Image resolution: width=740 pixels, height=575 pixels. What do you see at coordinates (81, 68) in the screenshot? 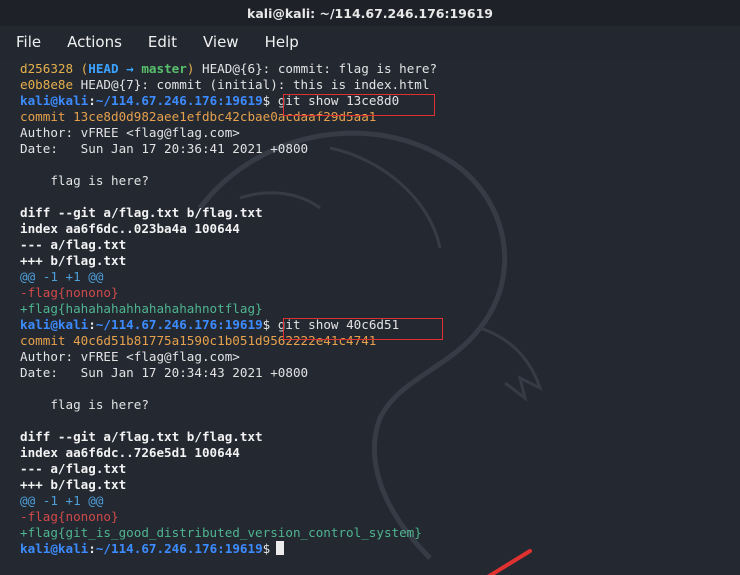
I see `reflog-paren-open: (` at bounding box center [81, 68].